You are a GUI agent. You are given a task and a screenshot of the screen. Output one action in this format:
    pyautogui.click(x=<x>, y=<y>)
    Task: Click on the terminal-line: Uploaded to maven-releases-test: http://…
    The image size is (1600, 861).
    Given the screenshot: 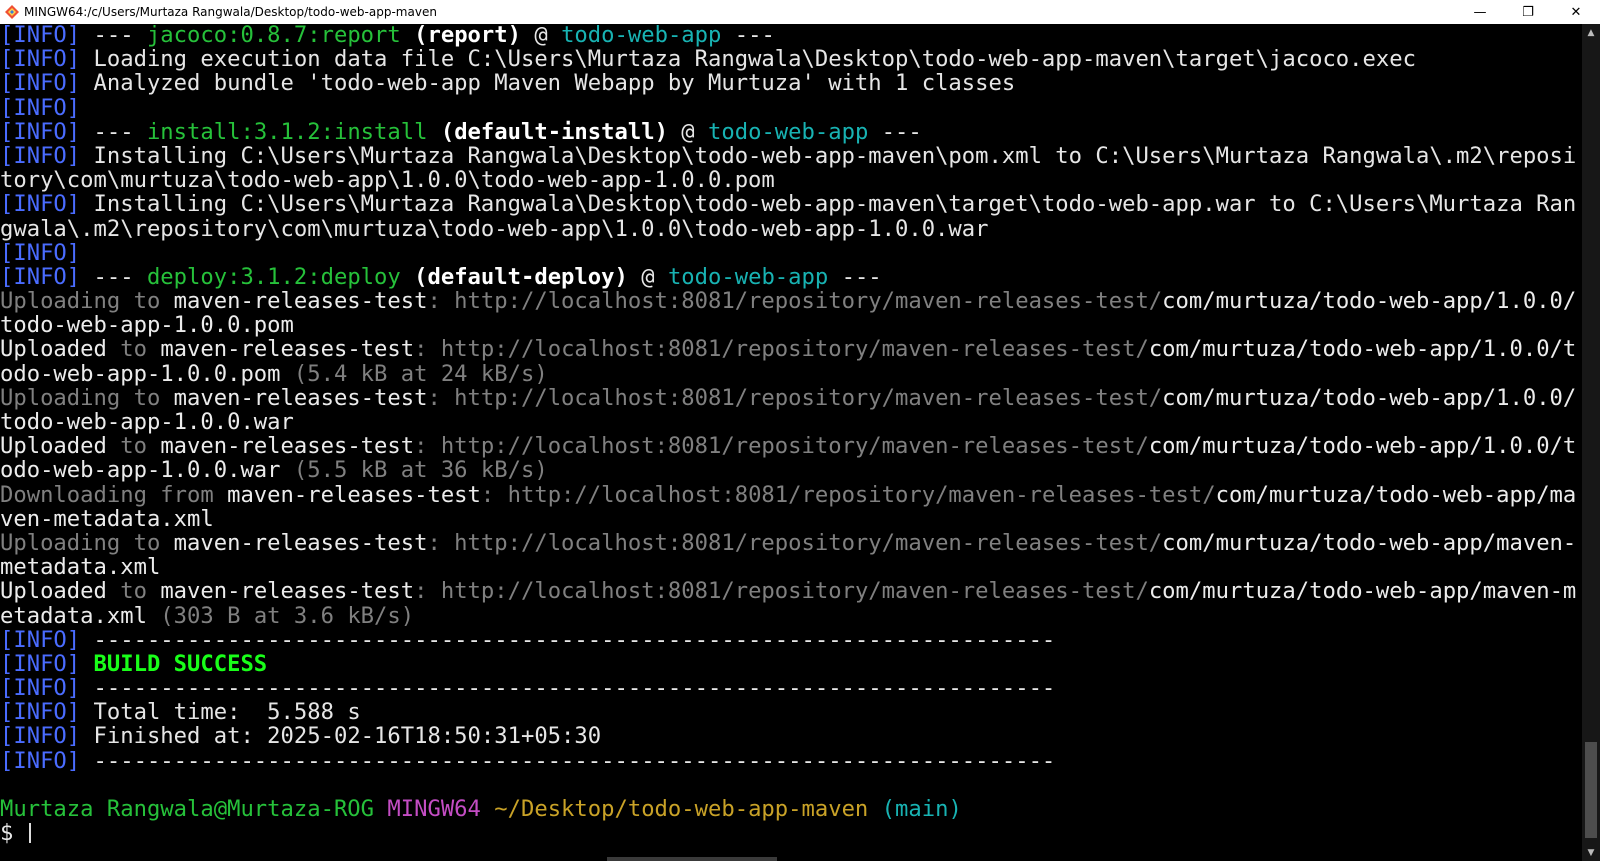 What is the action you would take?
    pyautogui.click(x=791, y=591)
    